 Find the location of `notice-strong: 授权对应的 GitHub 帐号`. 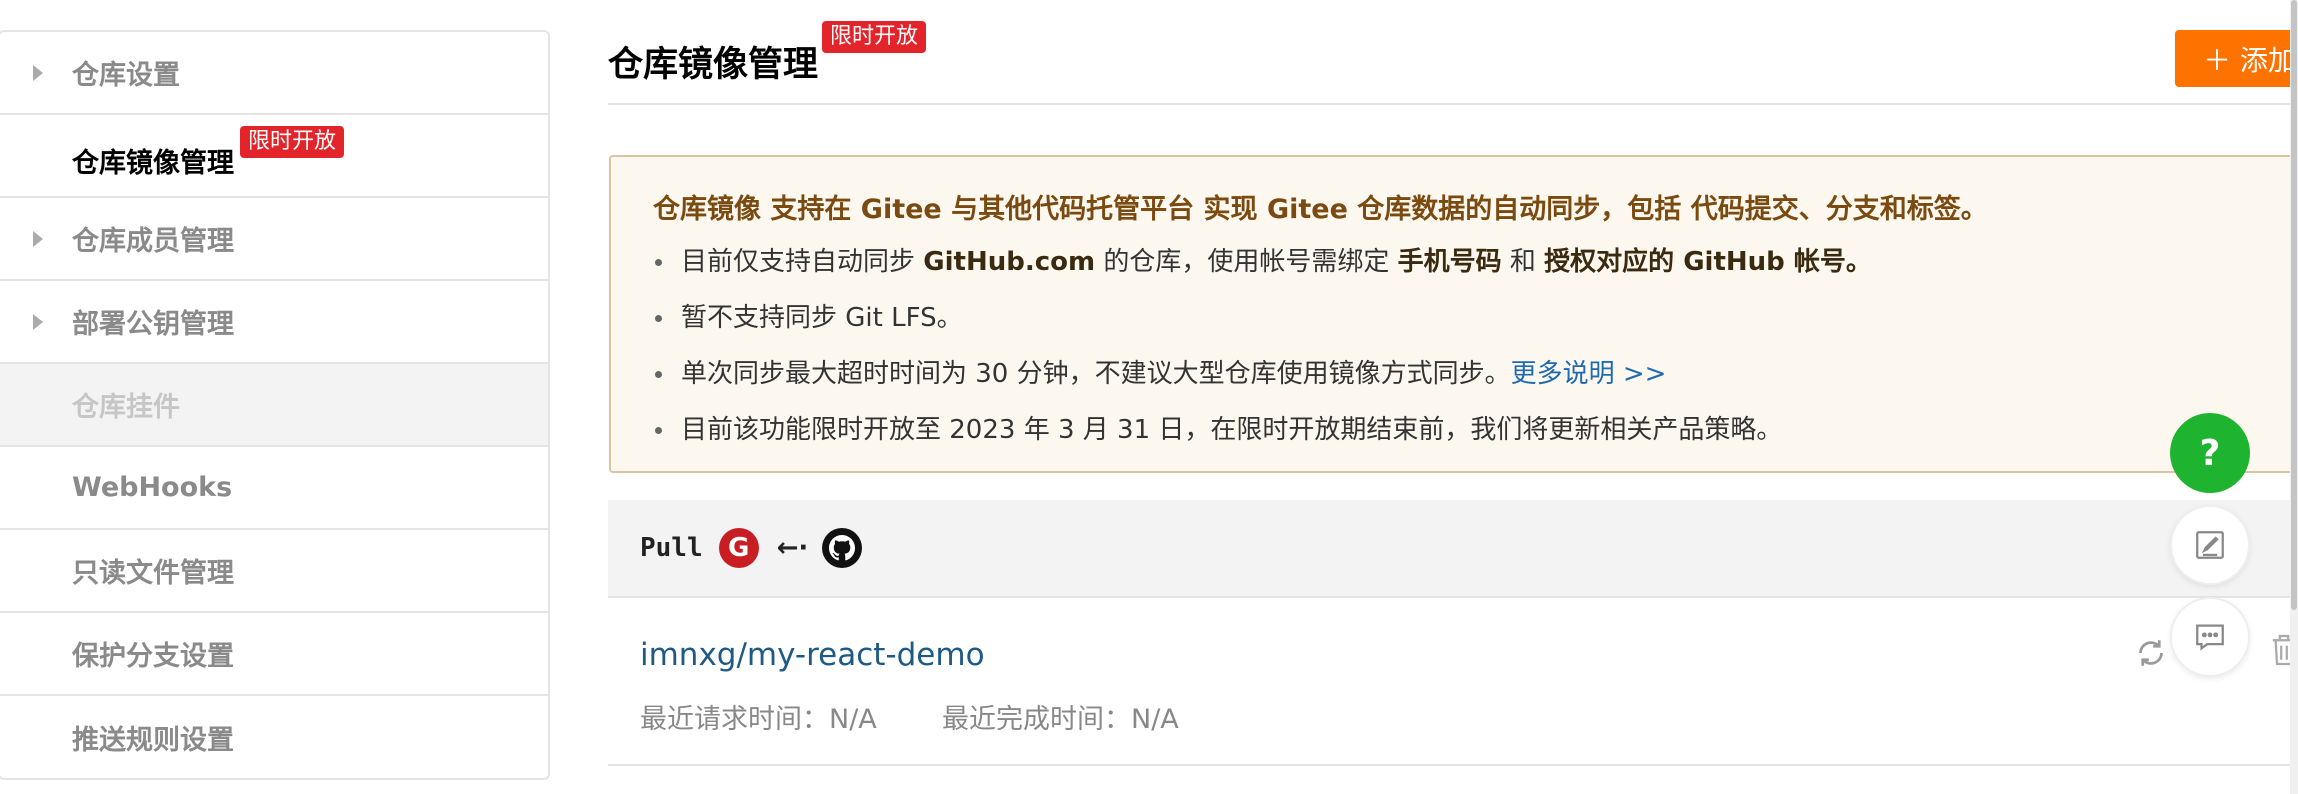

notice-strong: 授权对应的 GitHub 帐号 is located at coordinates (1695, 262).